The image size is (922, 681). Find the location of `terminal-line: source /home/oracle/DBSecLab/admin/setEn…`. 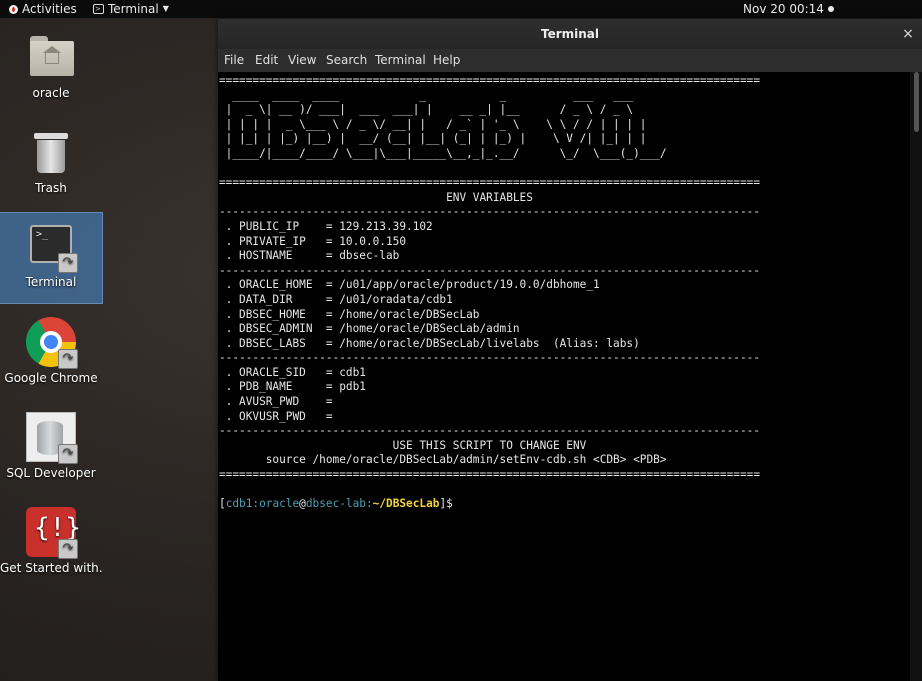

terminal-line: source /home/oracle/DBSecLab/admin/setEn… is located at coordinates (443, 460).